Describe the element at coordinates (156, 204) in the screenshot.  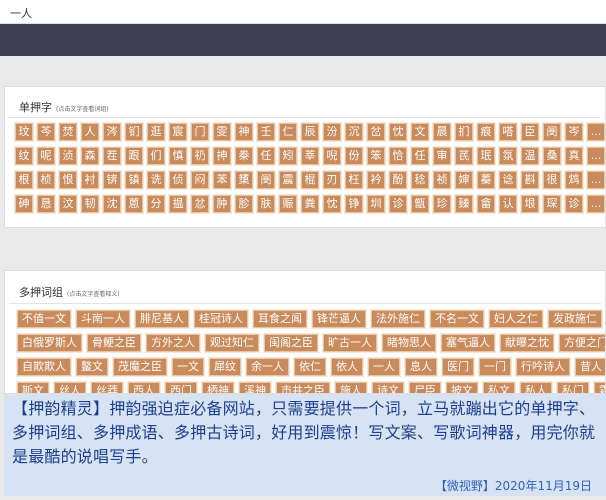
I see `rhyme-chip: 分` at that location.